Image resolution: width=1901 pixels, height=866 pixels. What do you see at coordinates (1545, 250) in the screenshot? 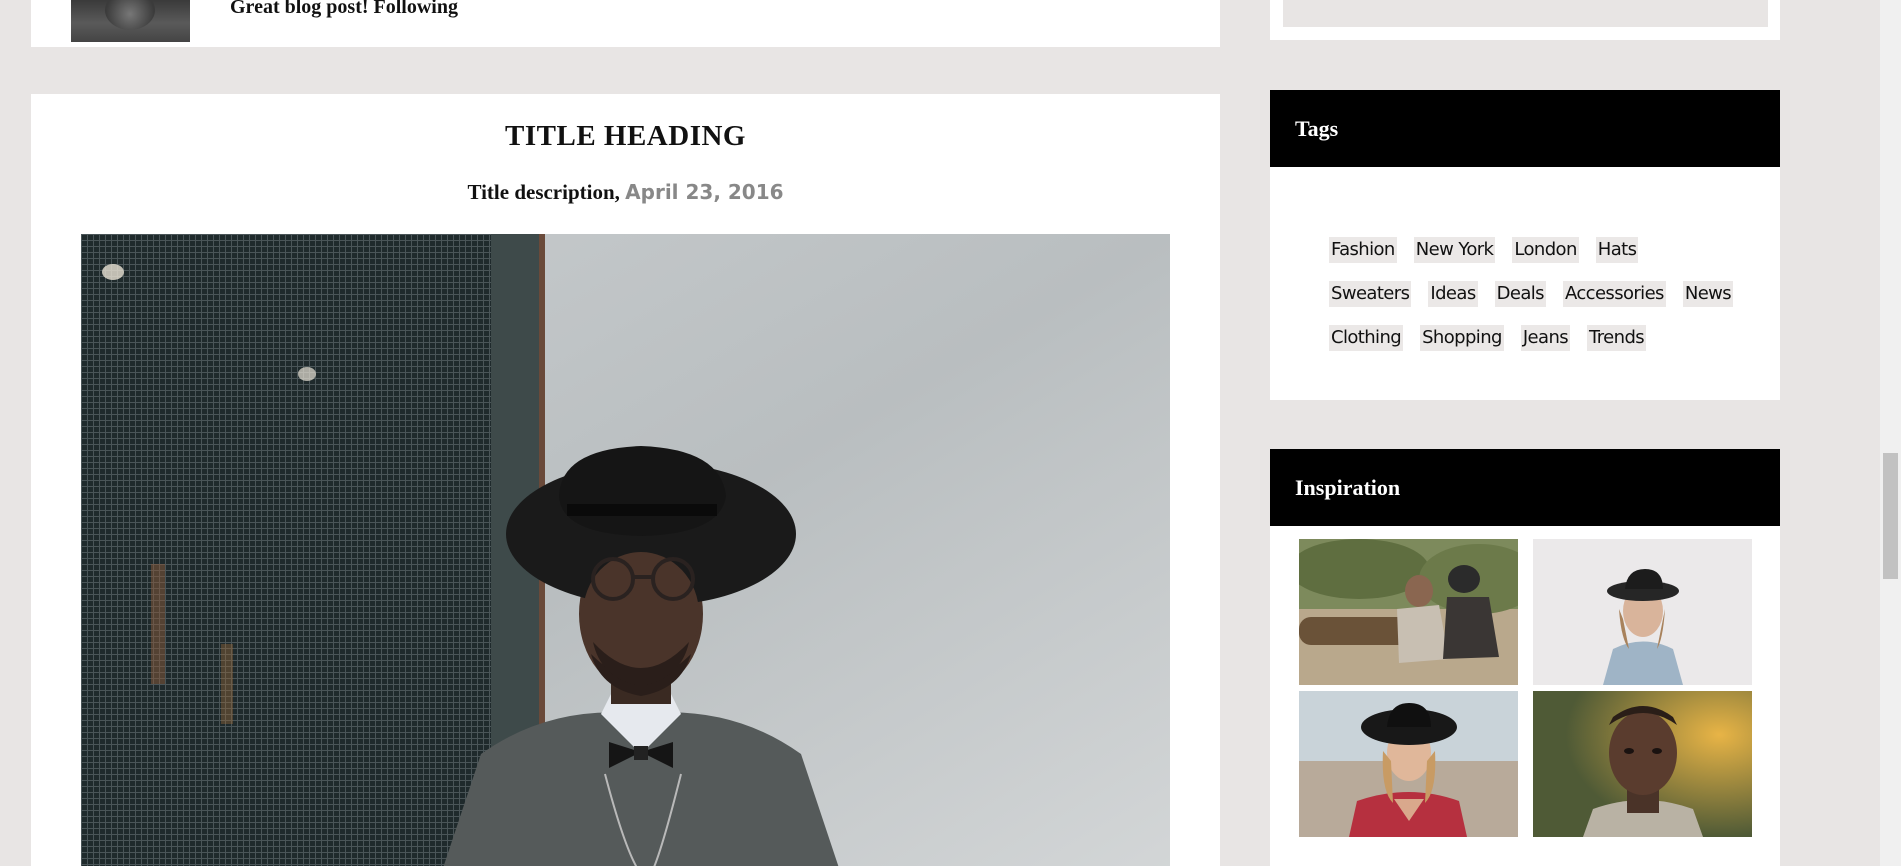
I see `tag-london: London` at bounding box center [1545, 250].